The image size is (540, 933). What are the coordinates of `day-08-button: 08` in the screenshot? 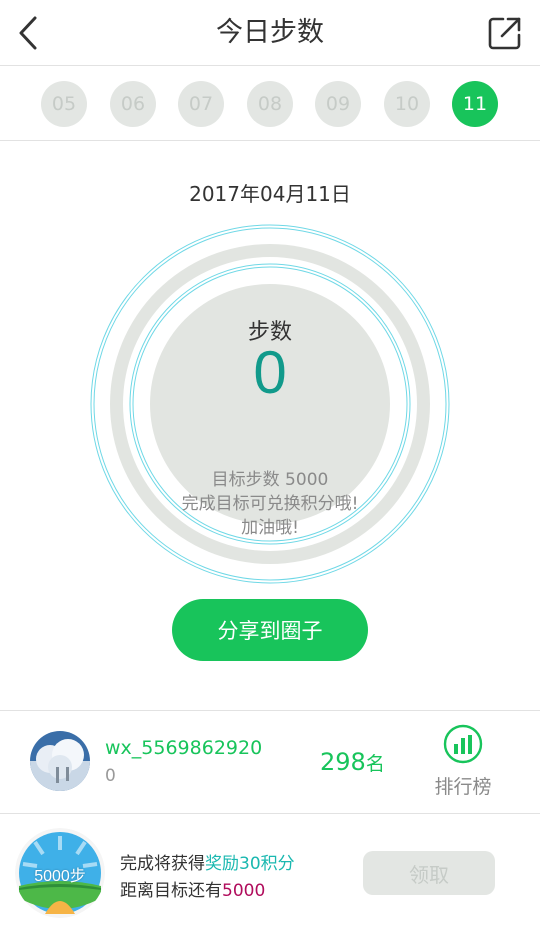 It's located at (270, 104).